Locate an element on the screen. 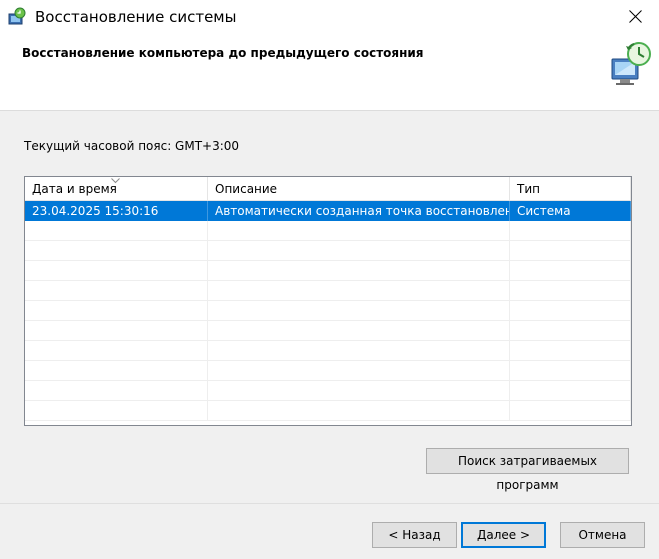 The width and height of the screenshot is (659, 559). system-restore-icon is located at coordinates (18, 17).